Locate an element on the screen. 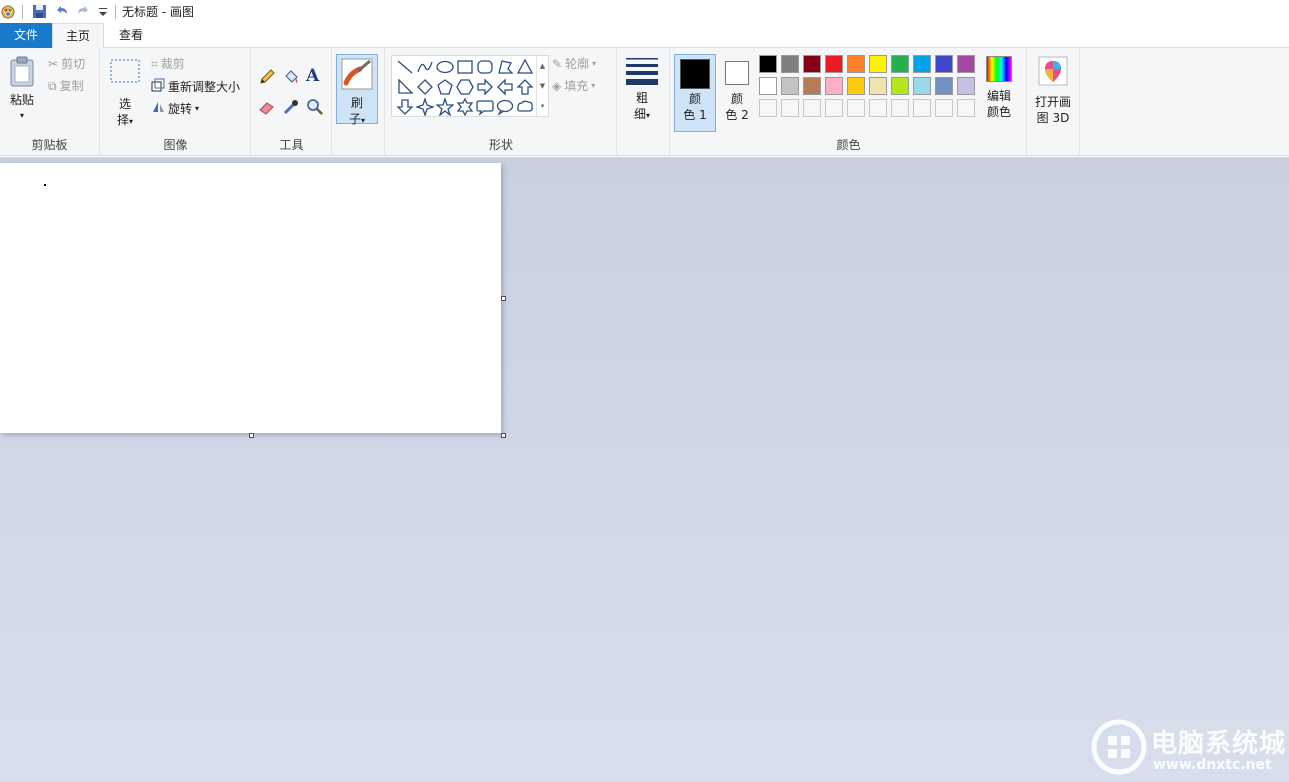 This screenshot has height=782, width=1289. magnifier-icon is located at coordinates (315, 107).